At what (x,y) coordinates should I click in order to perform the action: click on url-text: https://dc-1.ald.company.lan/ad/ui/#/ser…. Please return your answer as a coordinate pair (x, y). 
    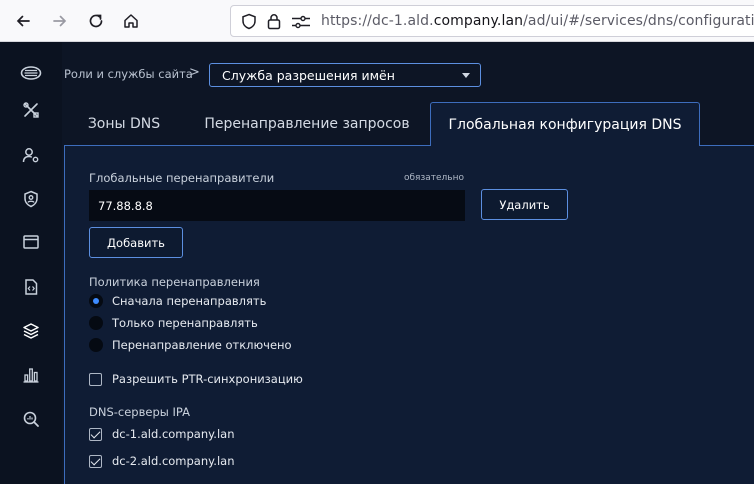
    Looking at the image, I should click on (537, 21).